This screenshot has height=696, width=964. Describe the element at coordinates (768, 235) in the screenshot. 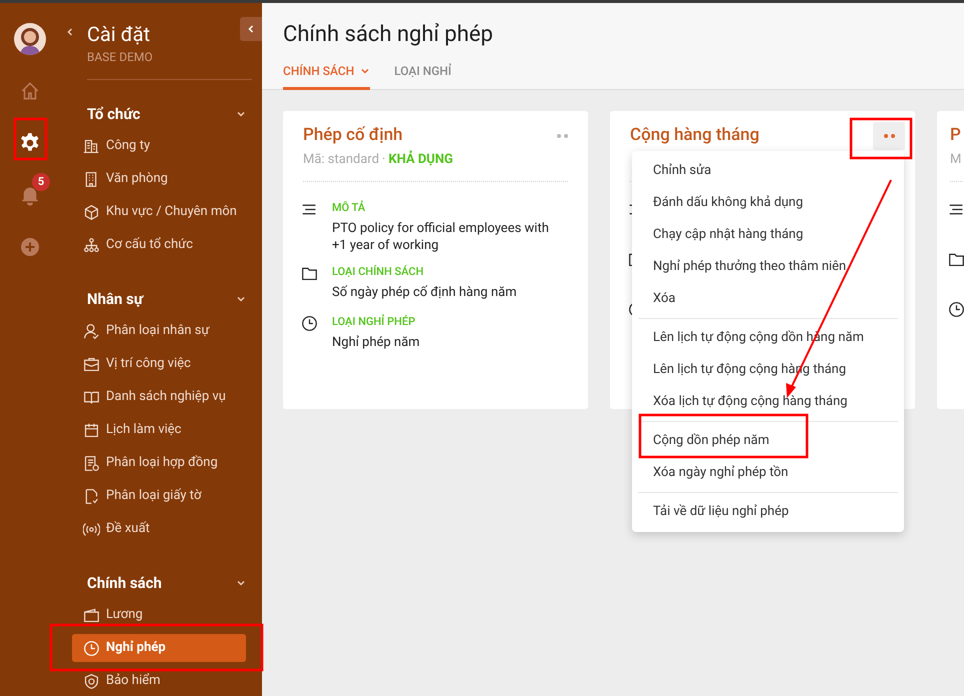

I see `menu-item: Chạy cập nhật hàng tháng` at that location.